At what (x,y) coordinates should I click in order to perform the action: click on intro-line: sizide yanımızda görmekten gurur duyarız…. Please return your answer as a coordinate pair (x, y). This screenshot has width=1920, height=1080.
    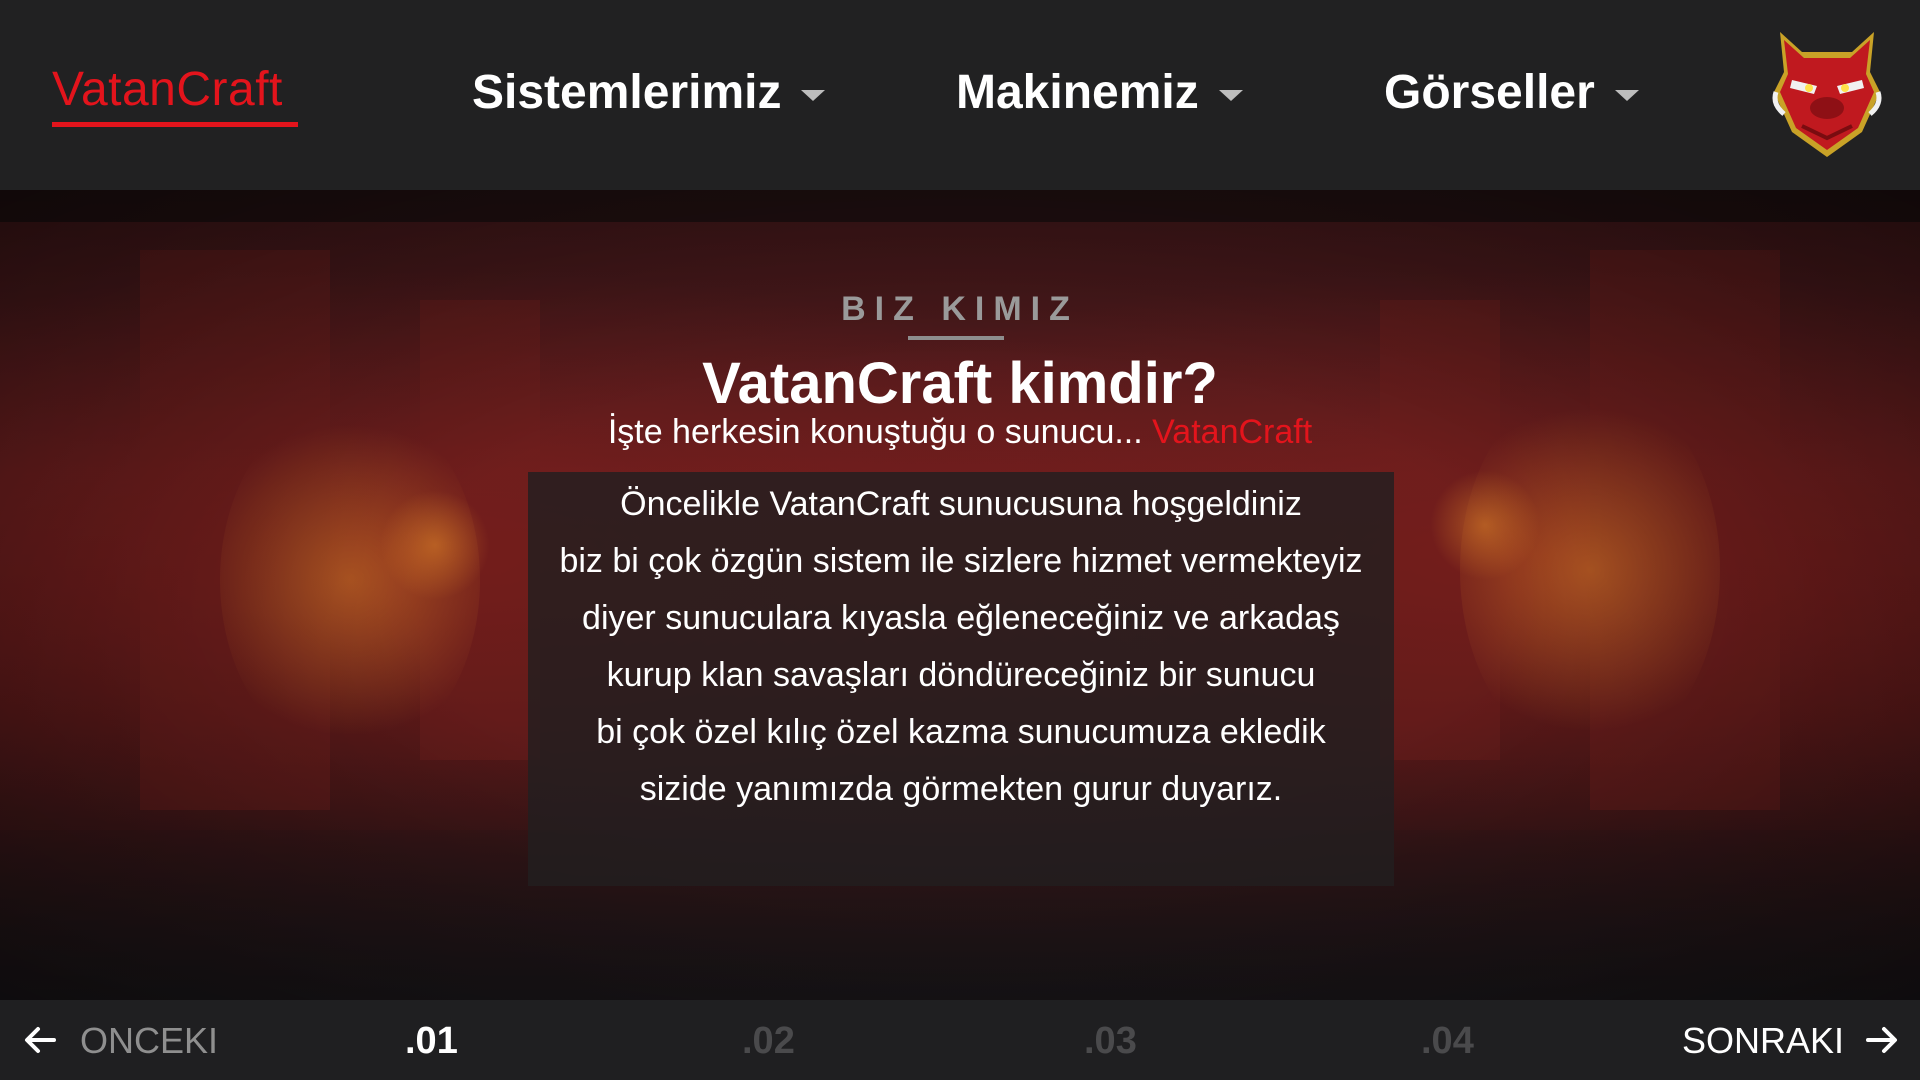
    Looking at the image, I should click on (961, 789).